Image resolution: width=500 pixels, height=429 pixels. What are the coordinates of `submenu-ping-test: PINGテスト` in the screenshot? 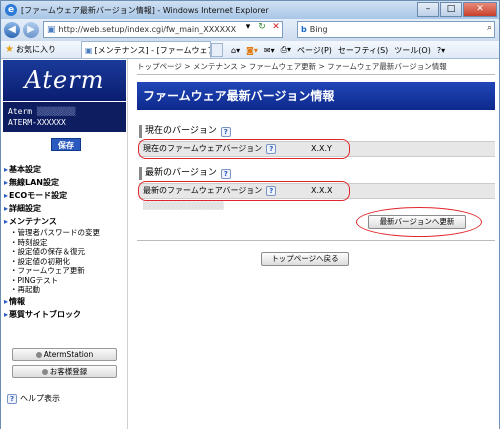 It's located at (65, 281).